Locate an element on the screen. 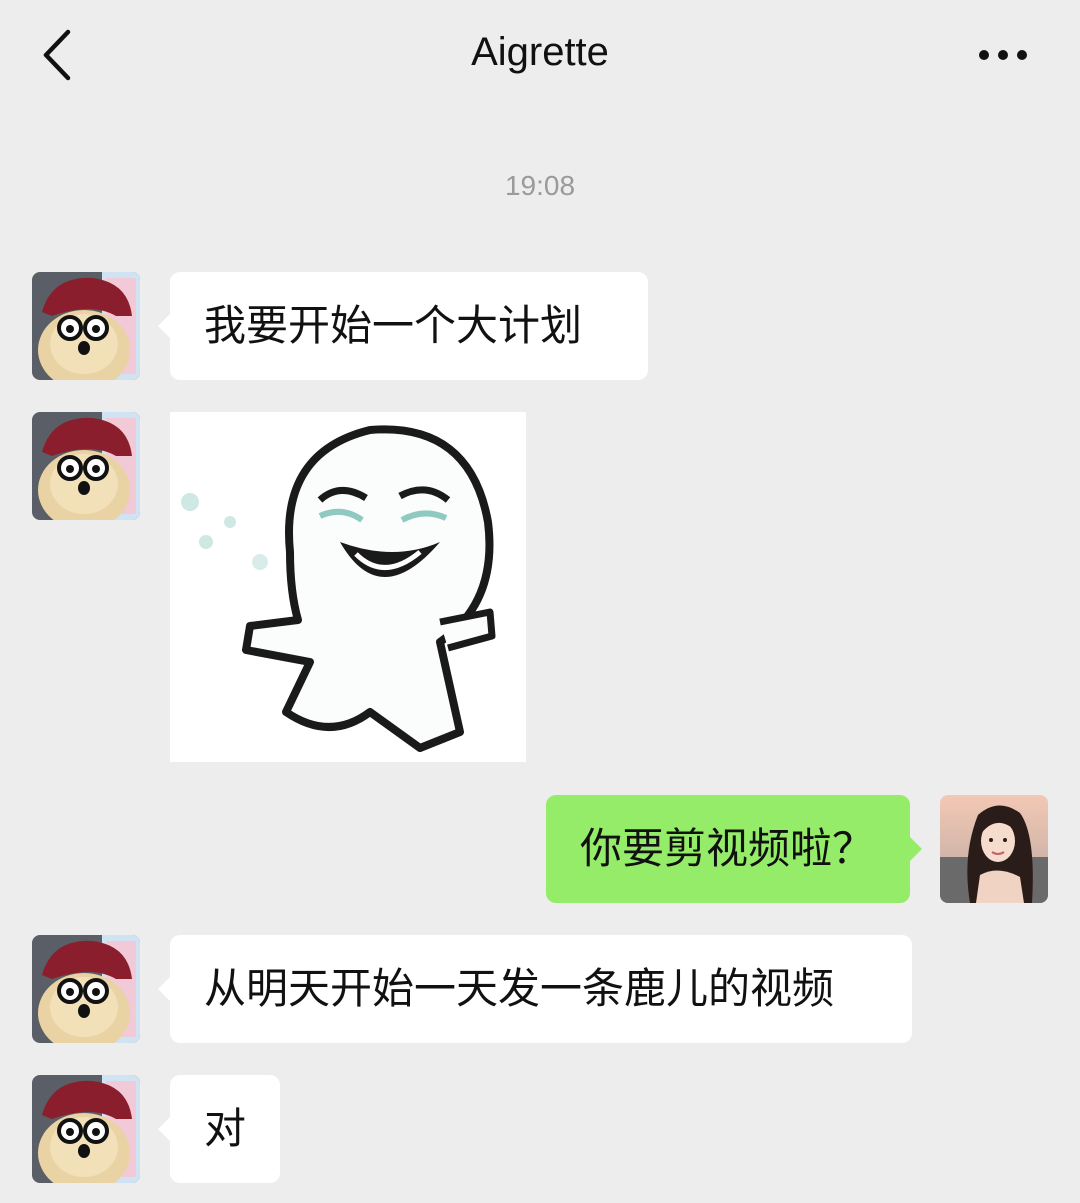  more-button is located at coordinates (1003, 55).